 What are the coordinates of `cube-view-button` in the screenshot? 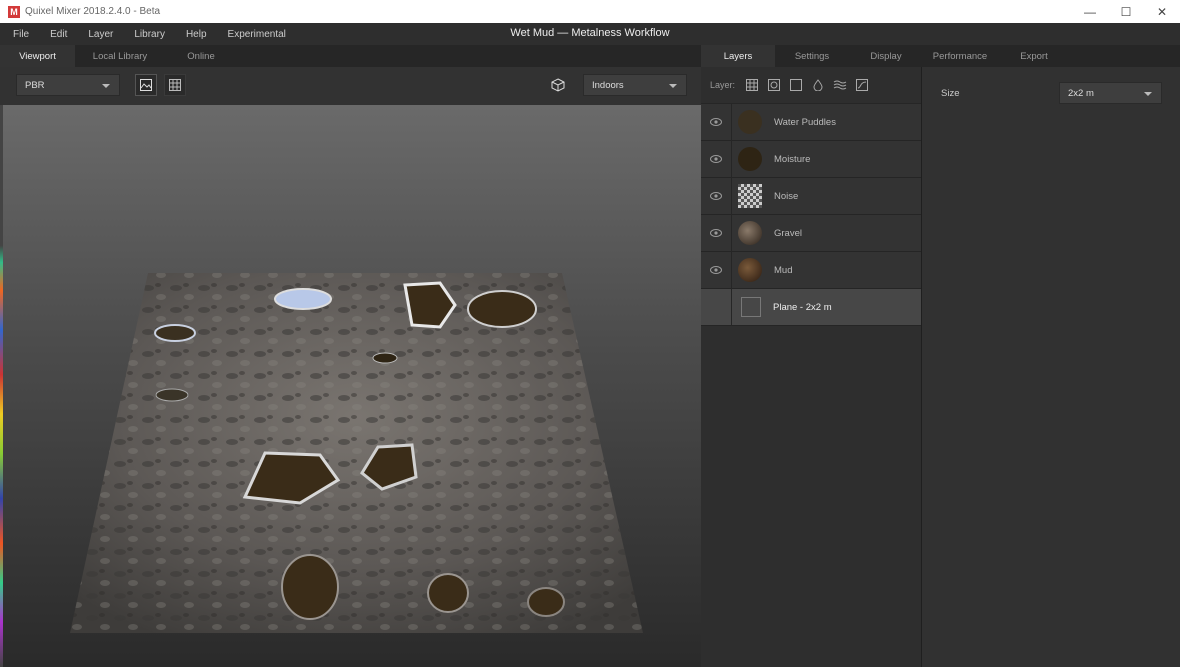 It's located at (558, 85).